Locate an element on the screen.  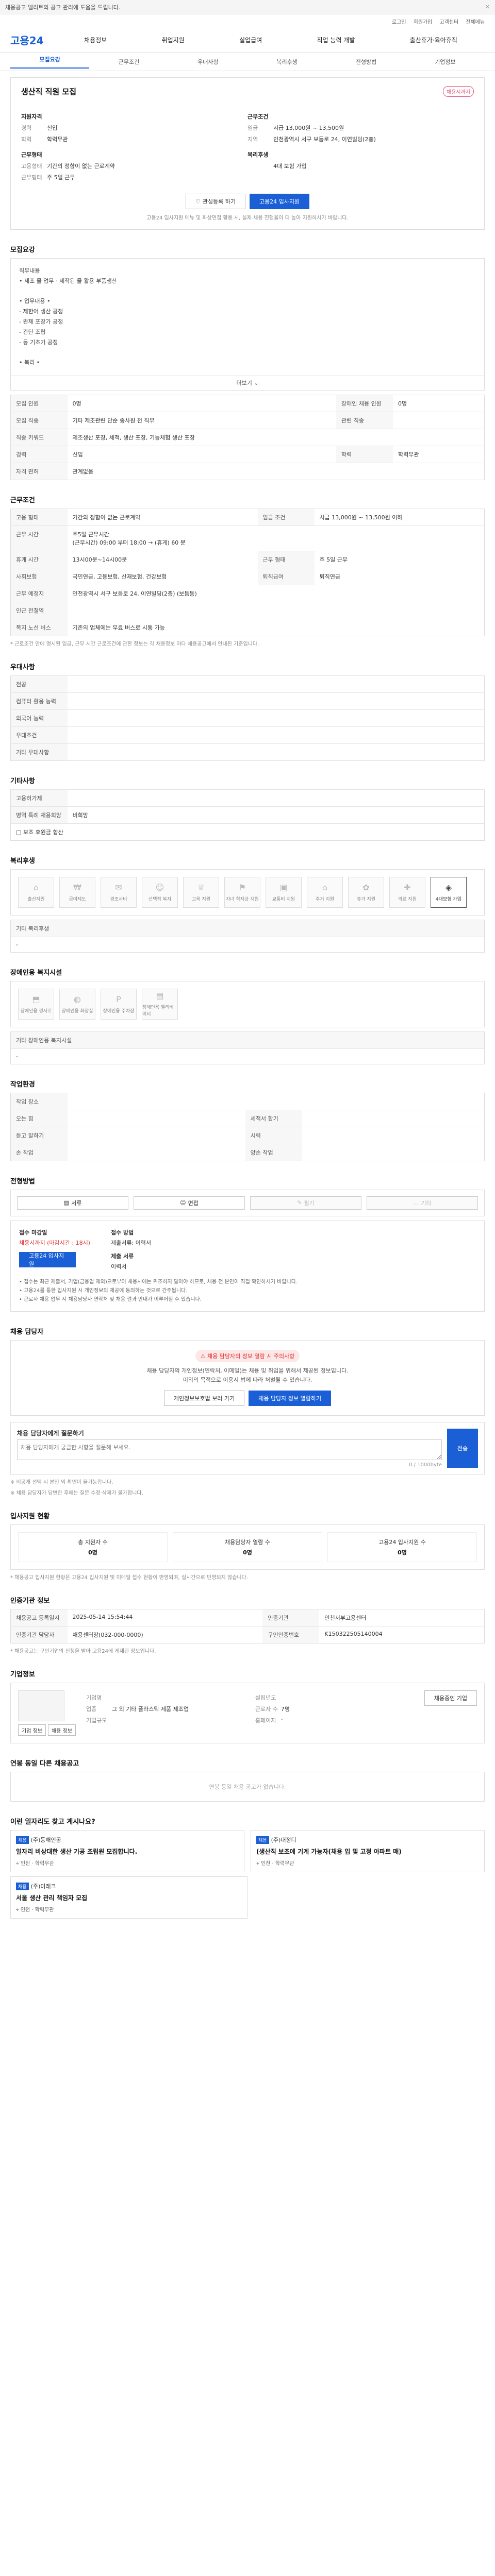
method-label: 필기 is located at coordinates (309, 1203).